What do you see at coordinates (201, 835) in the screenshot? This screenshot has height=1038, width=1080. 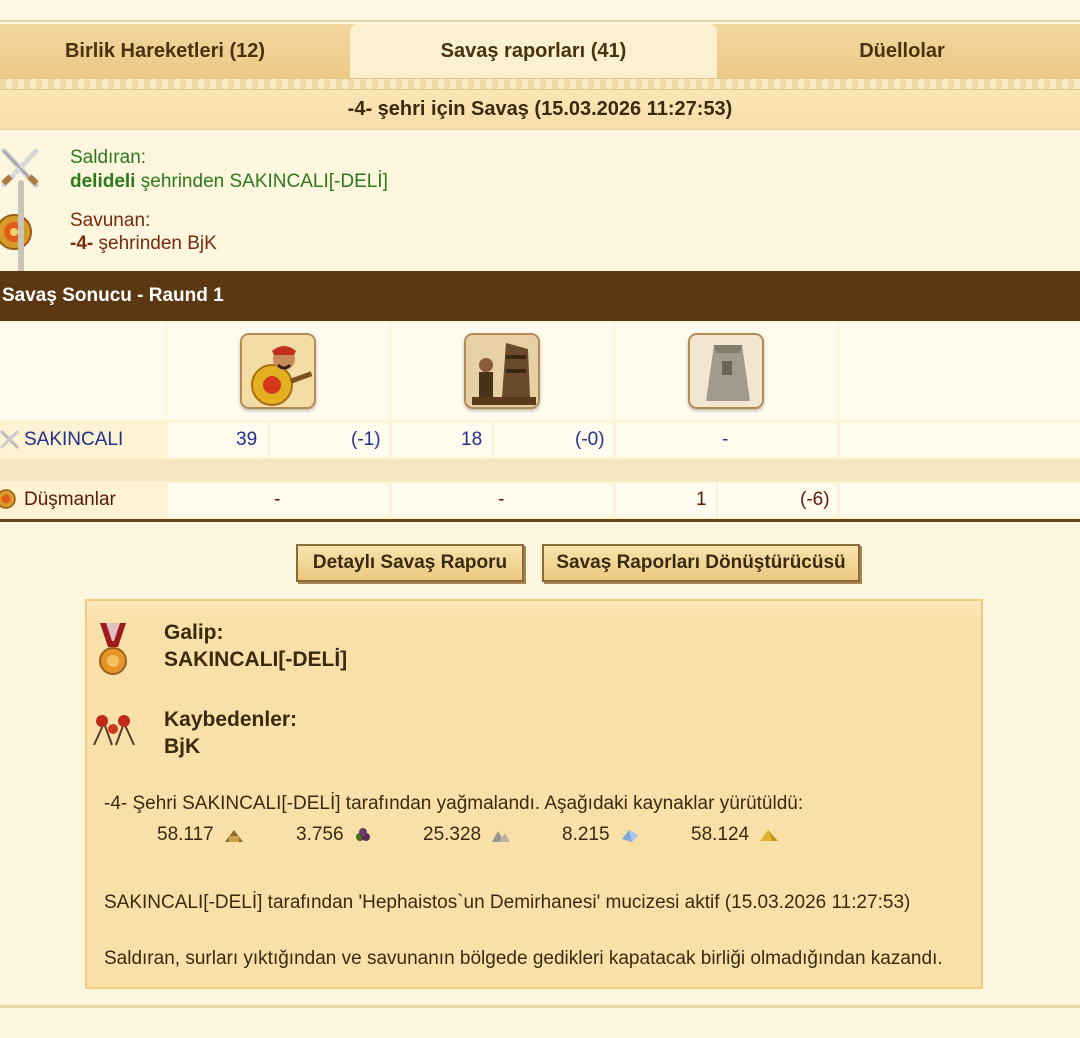 I see `resource-wood: 58.117` at bounding box center [201, 835].